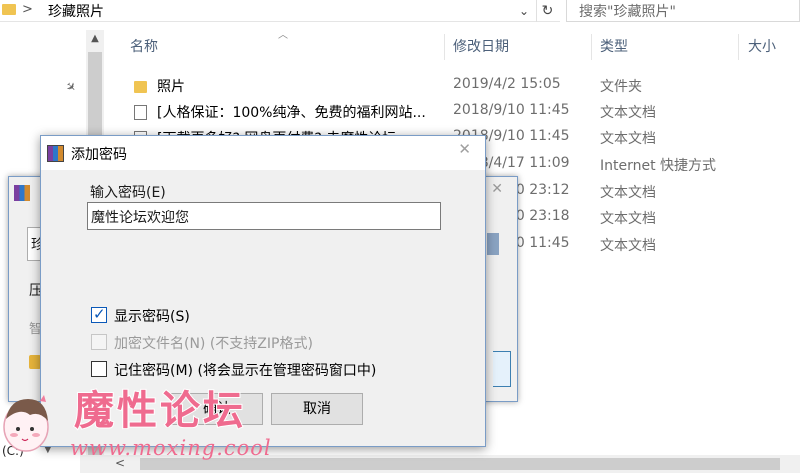  I want to click on column-header-date: 修改日期, so click(481, 46).